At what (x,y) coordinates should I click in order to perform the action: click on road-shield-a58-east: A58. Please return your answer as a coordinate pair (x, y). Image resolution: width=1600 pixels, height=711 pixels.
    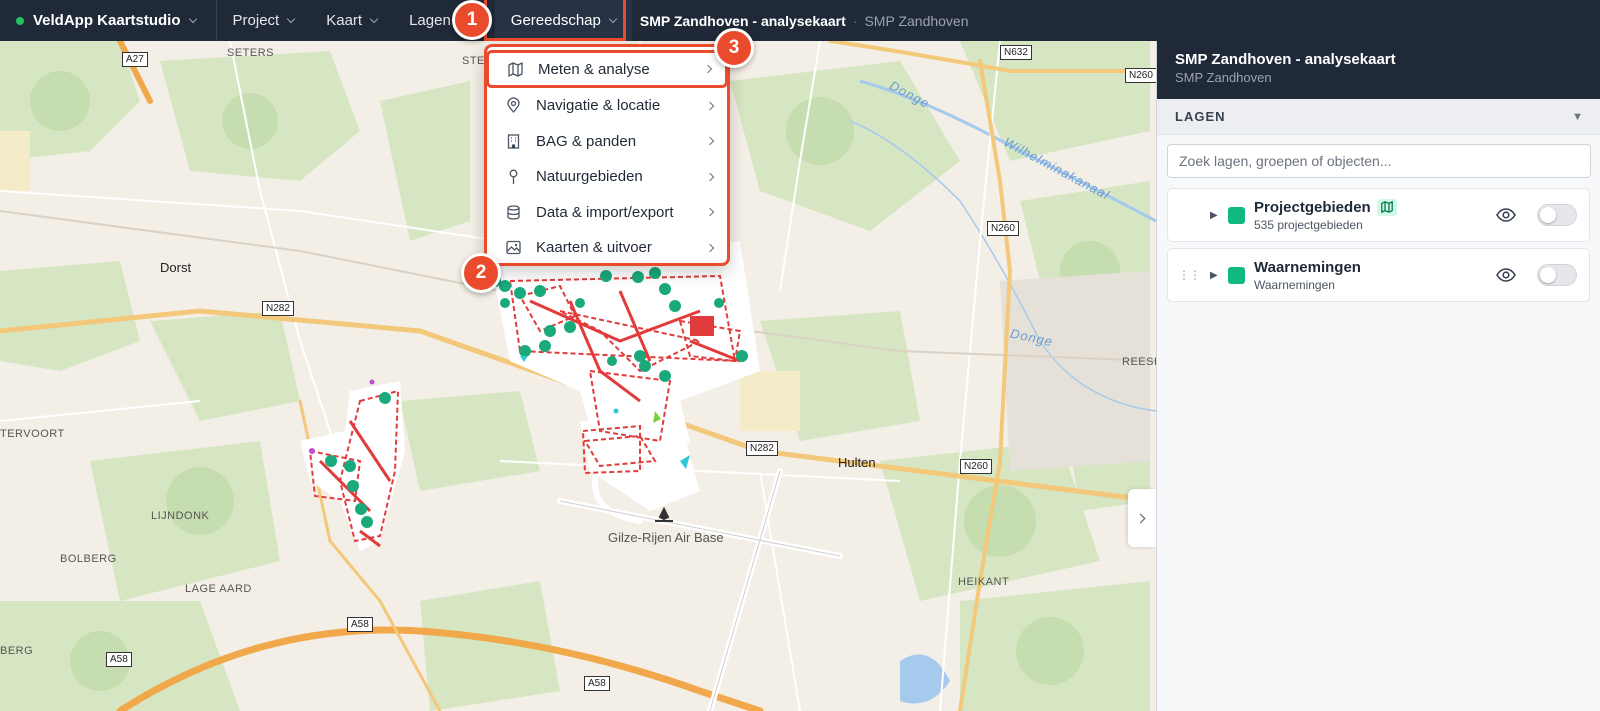
    Looking at the image, I should click on (597, 683).